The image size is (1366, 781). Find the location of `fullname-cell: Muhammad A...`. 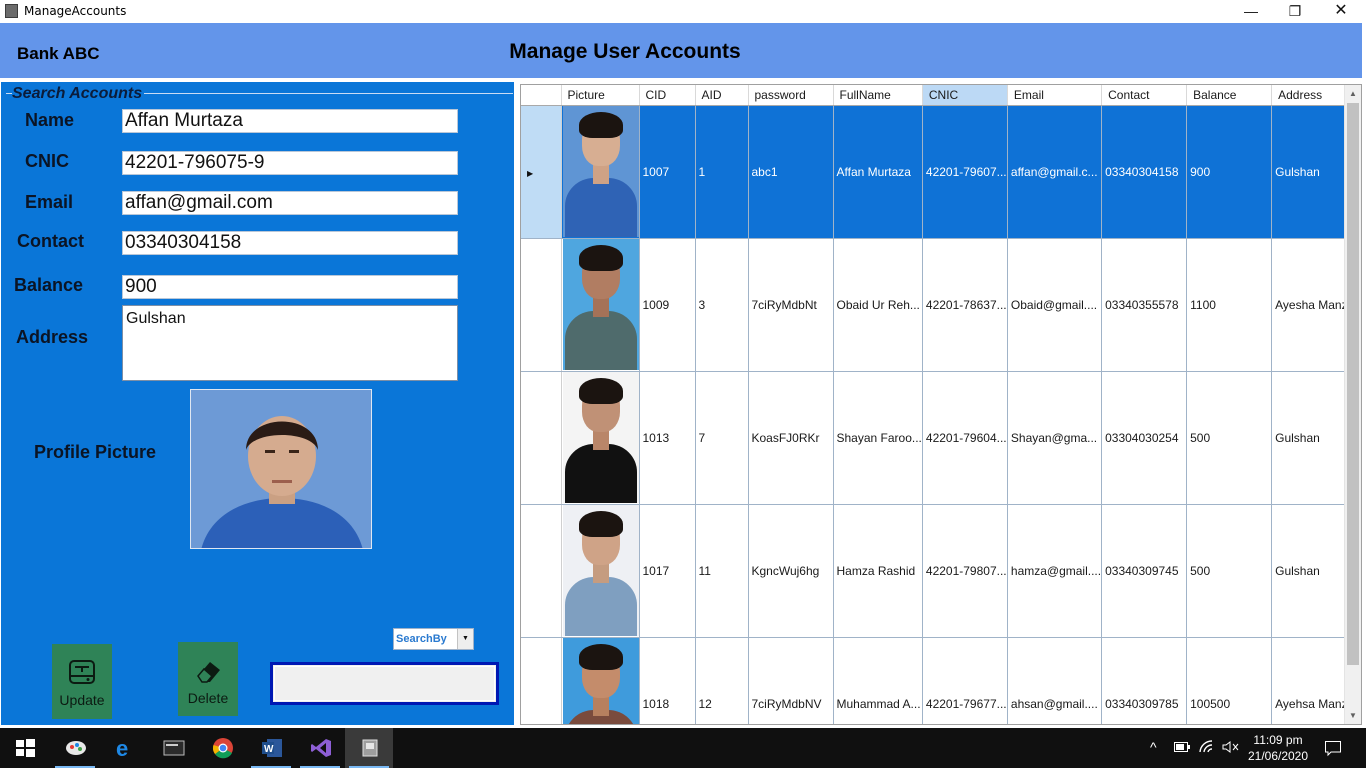

fullname-cell: Muhammad A... is located at coordinates (878, 680).